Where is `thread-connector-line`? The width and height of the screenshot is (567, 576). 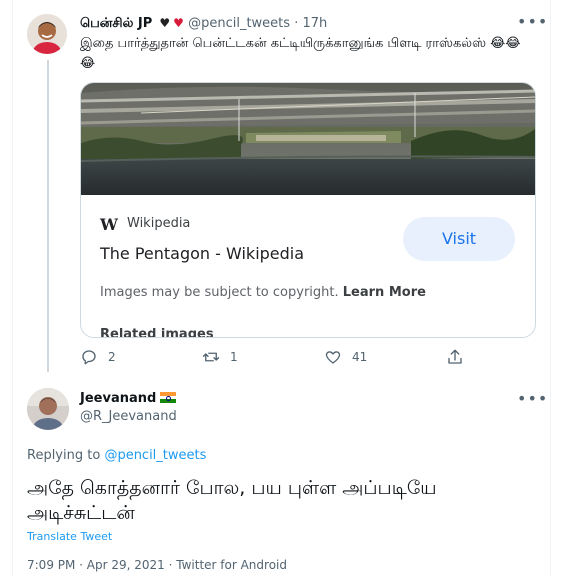
thread-connector-line is located at coordinates (48, 216).